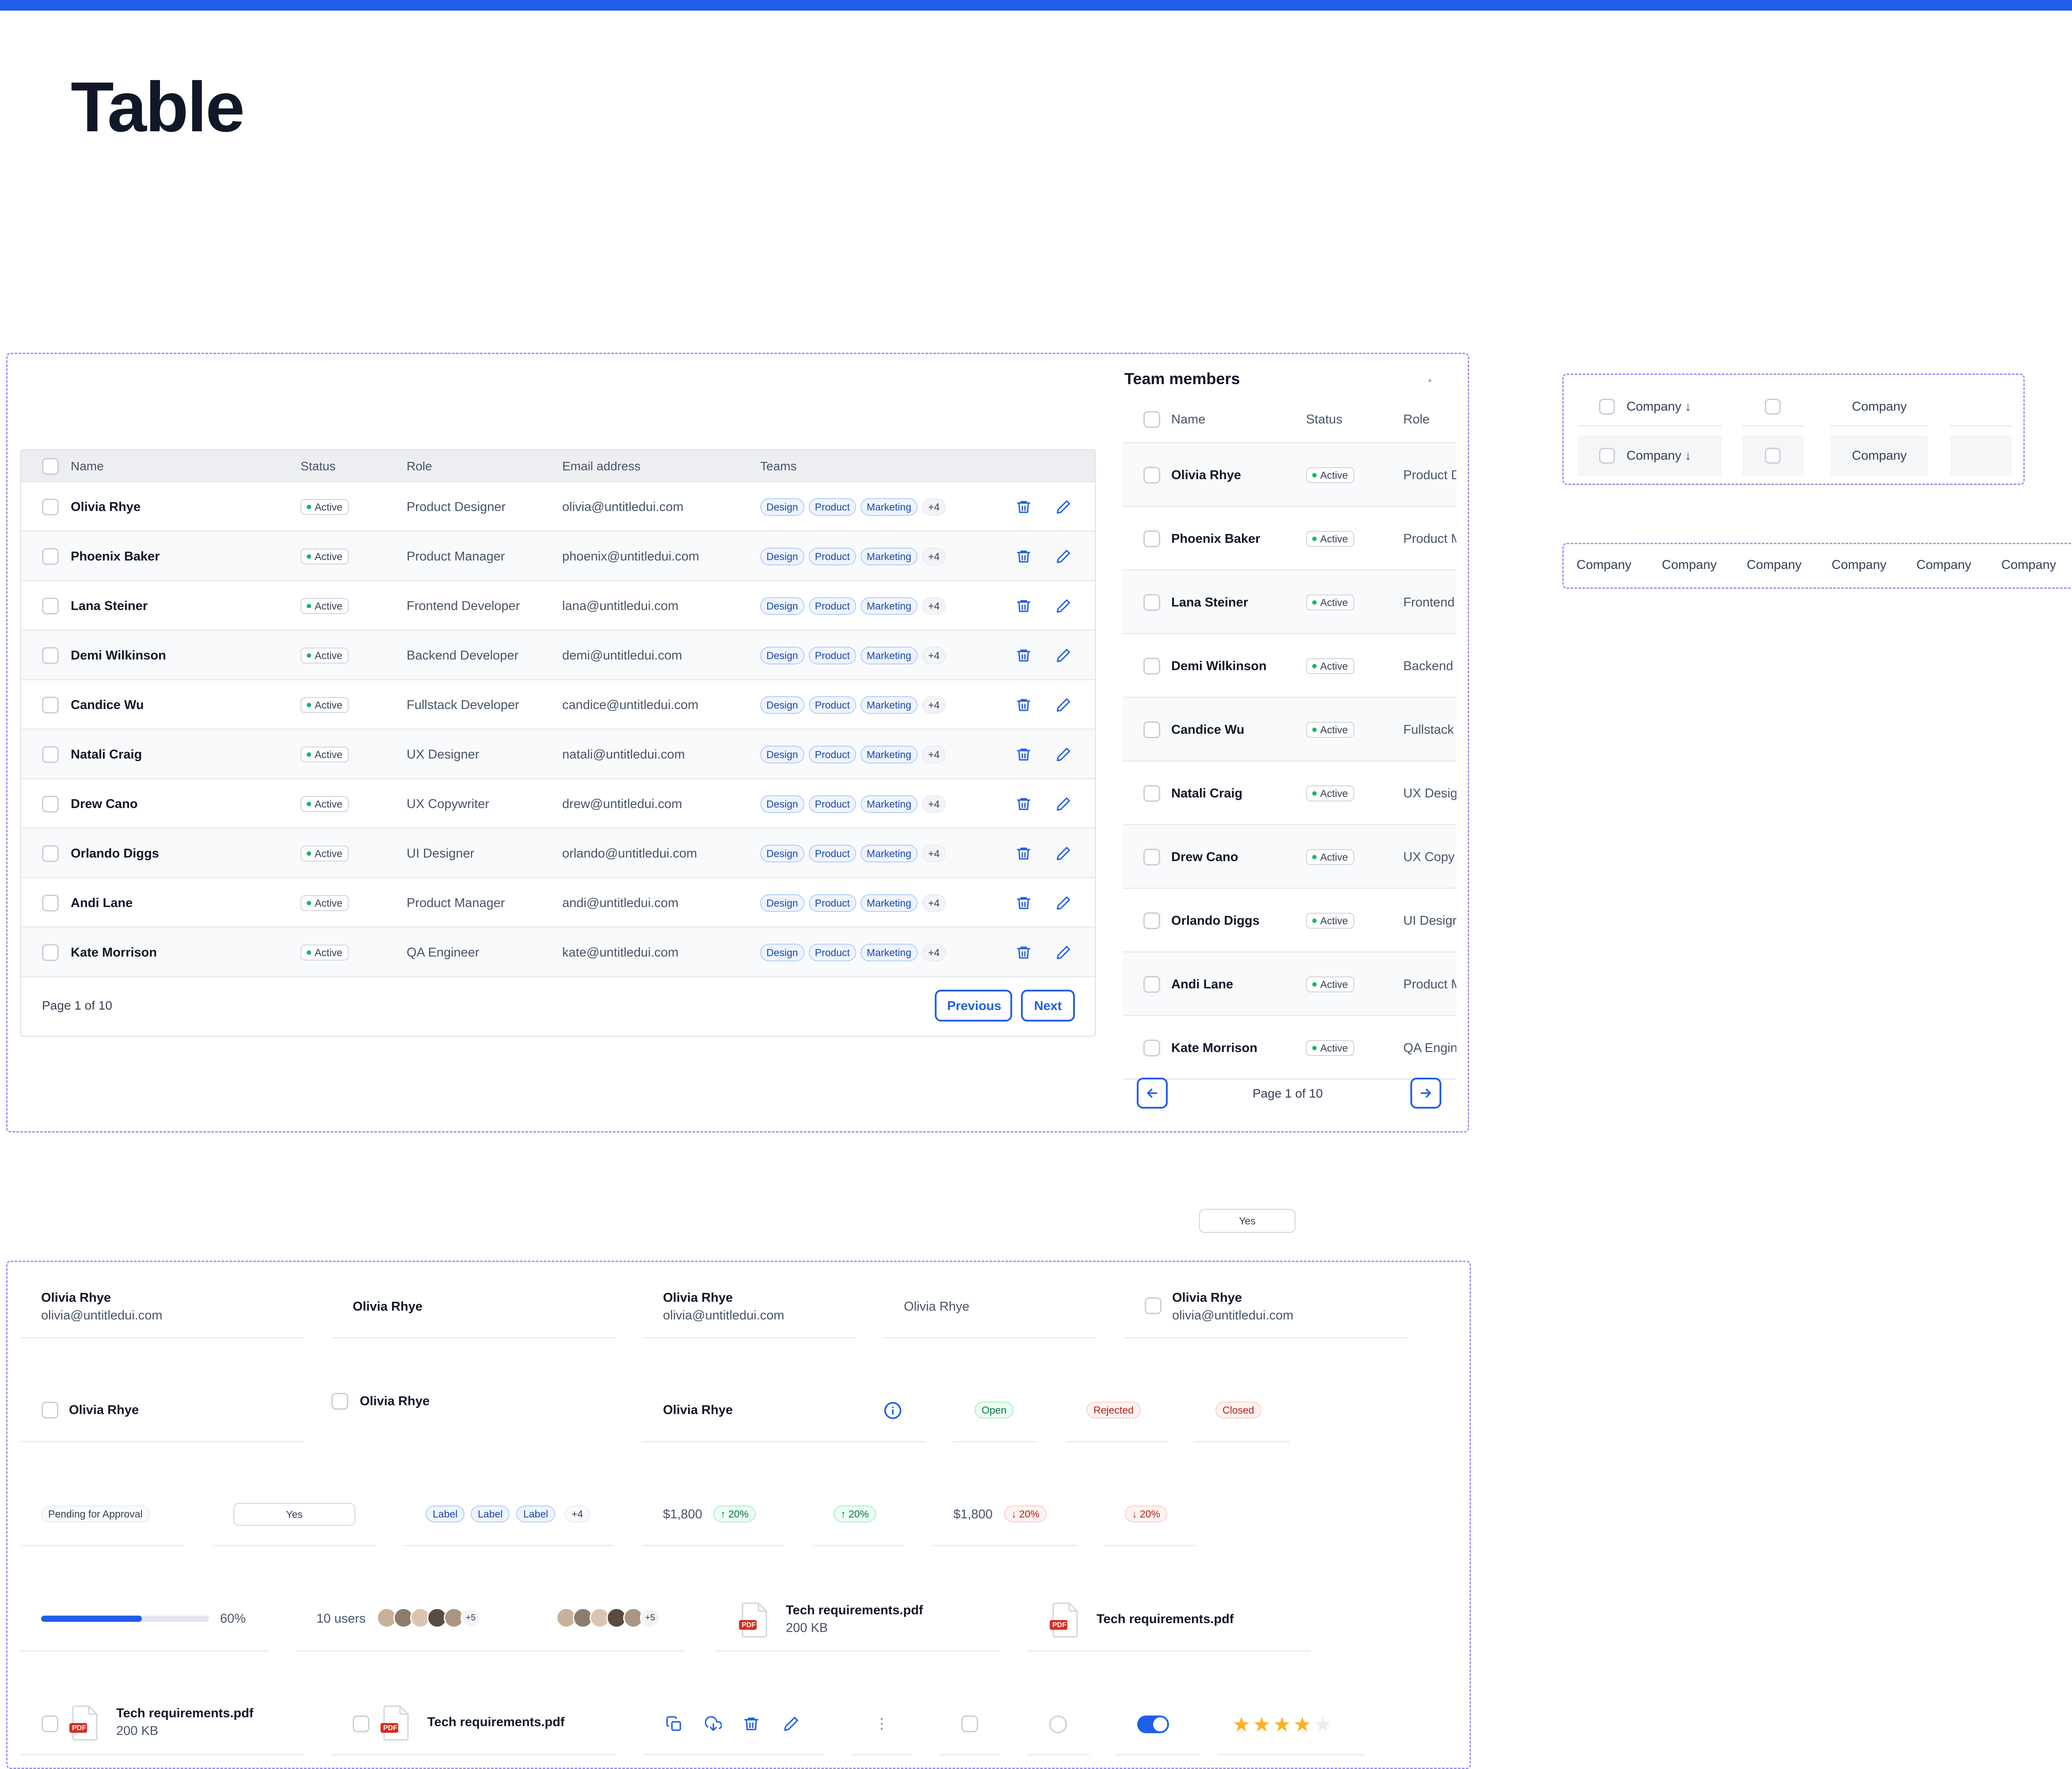  I want to click on column-header-email: Email address, so click(601, 466).